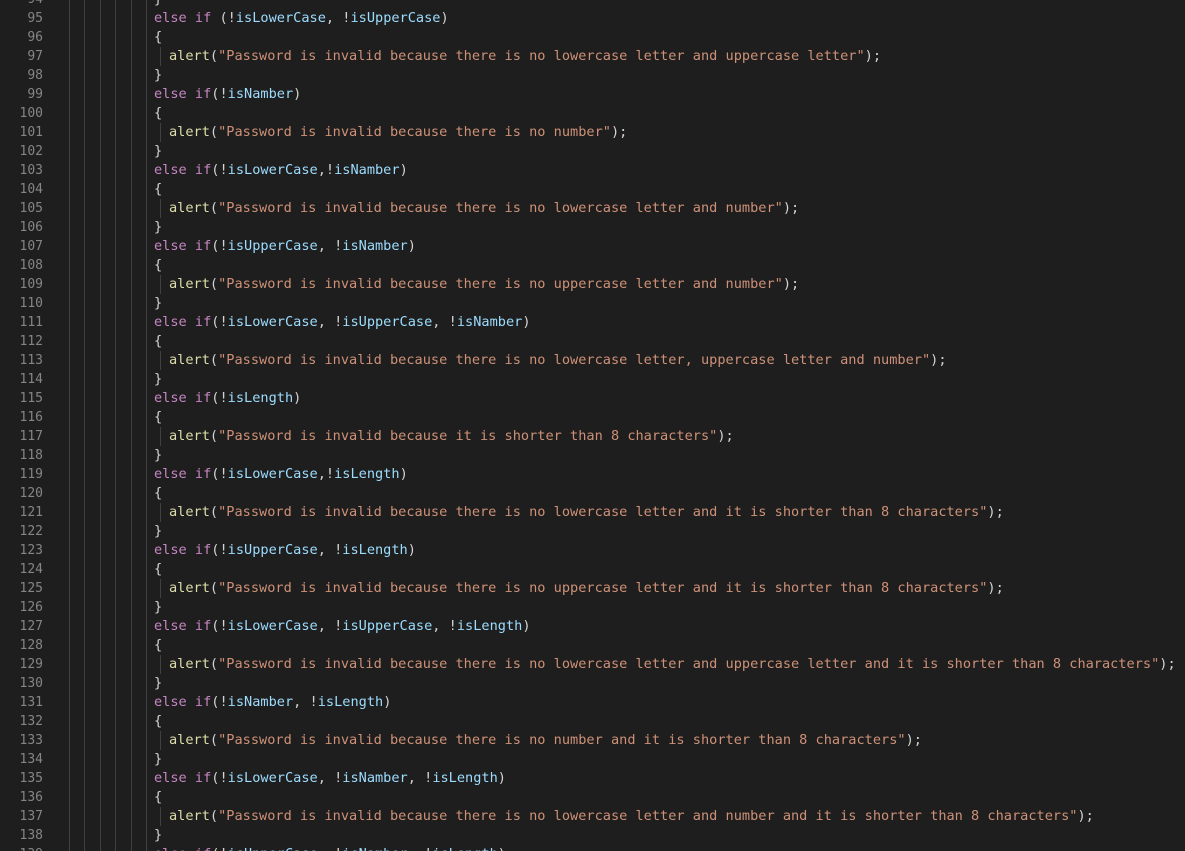  I want to click on code-line: 116{, so click(592, 417).